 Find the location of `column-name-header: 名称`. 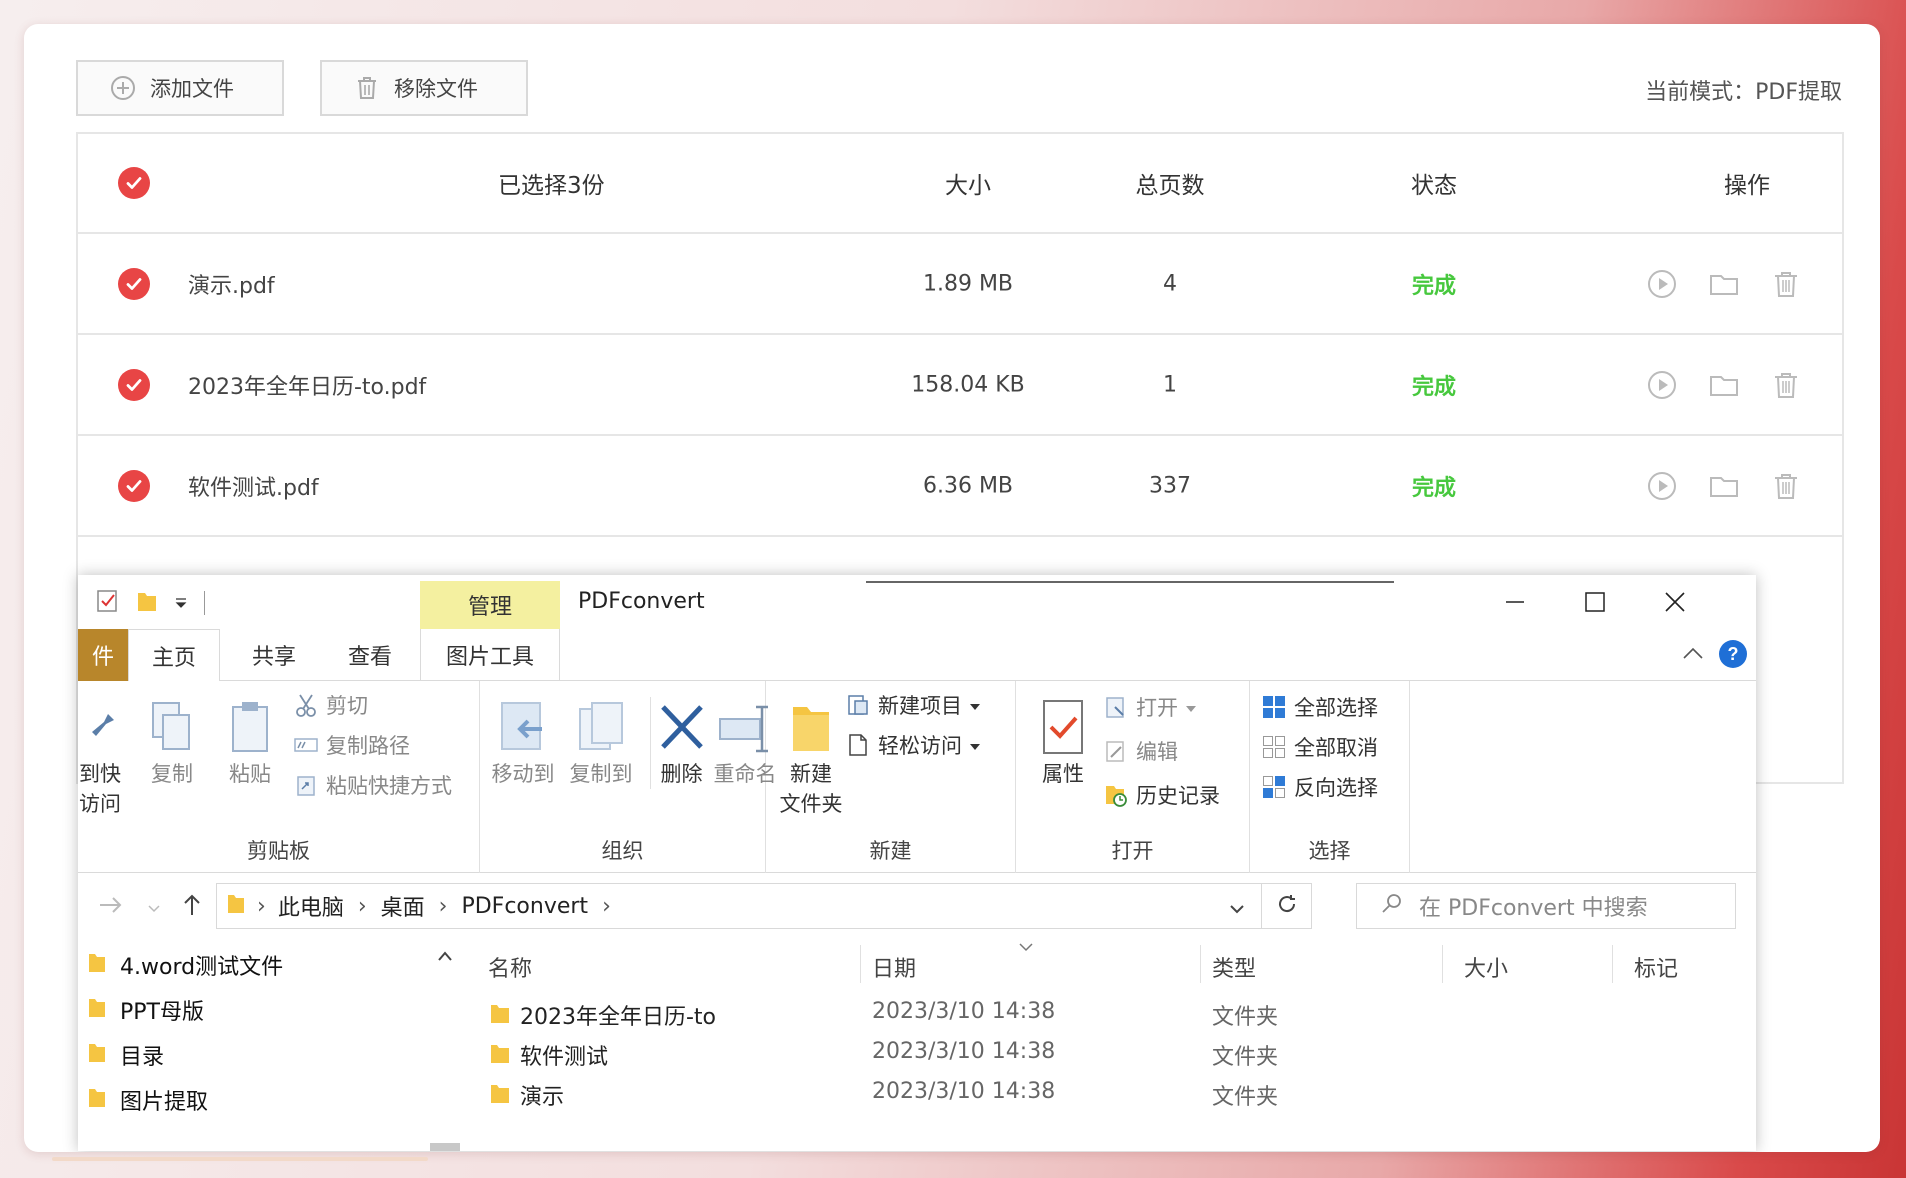

column-name-header: 名称 is located at coordinates (510, 967).